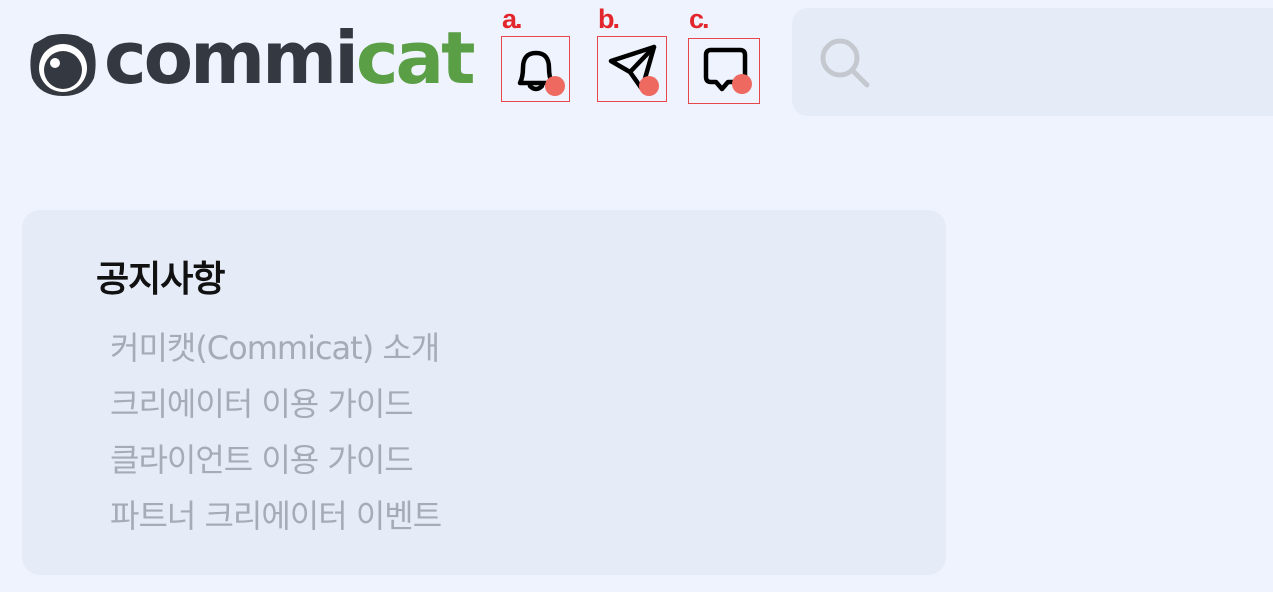 This screenshot has height=592, width=1273. I want to click on paper-plane-icon, so click(633, 70).